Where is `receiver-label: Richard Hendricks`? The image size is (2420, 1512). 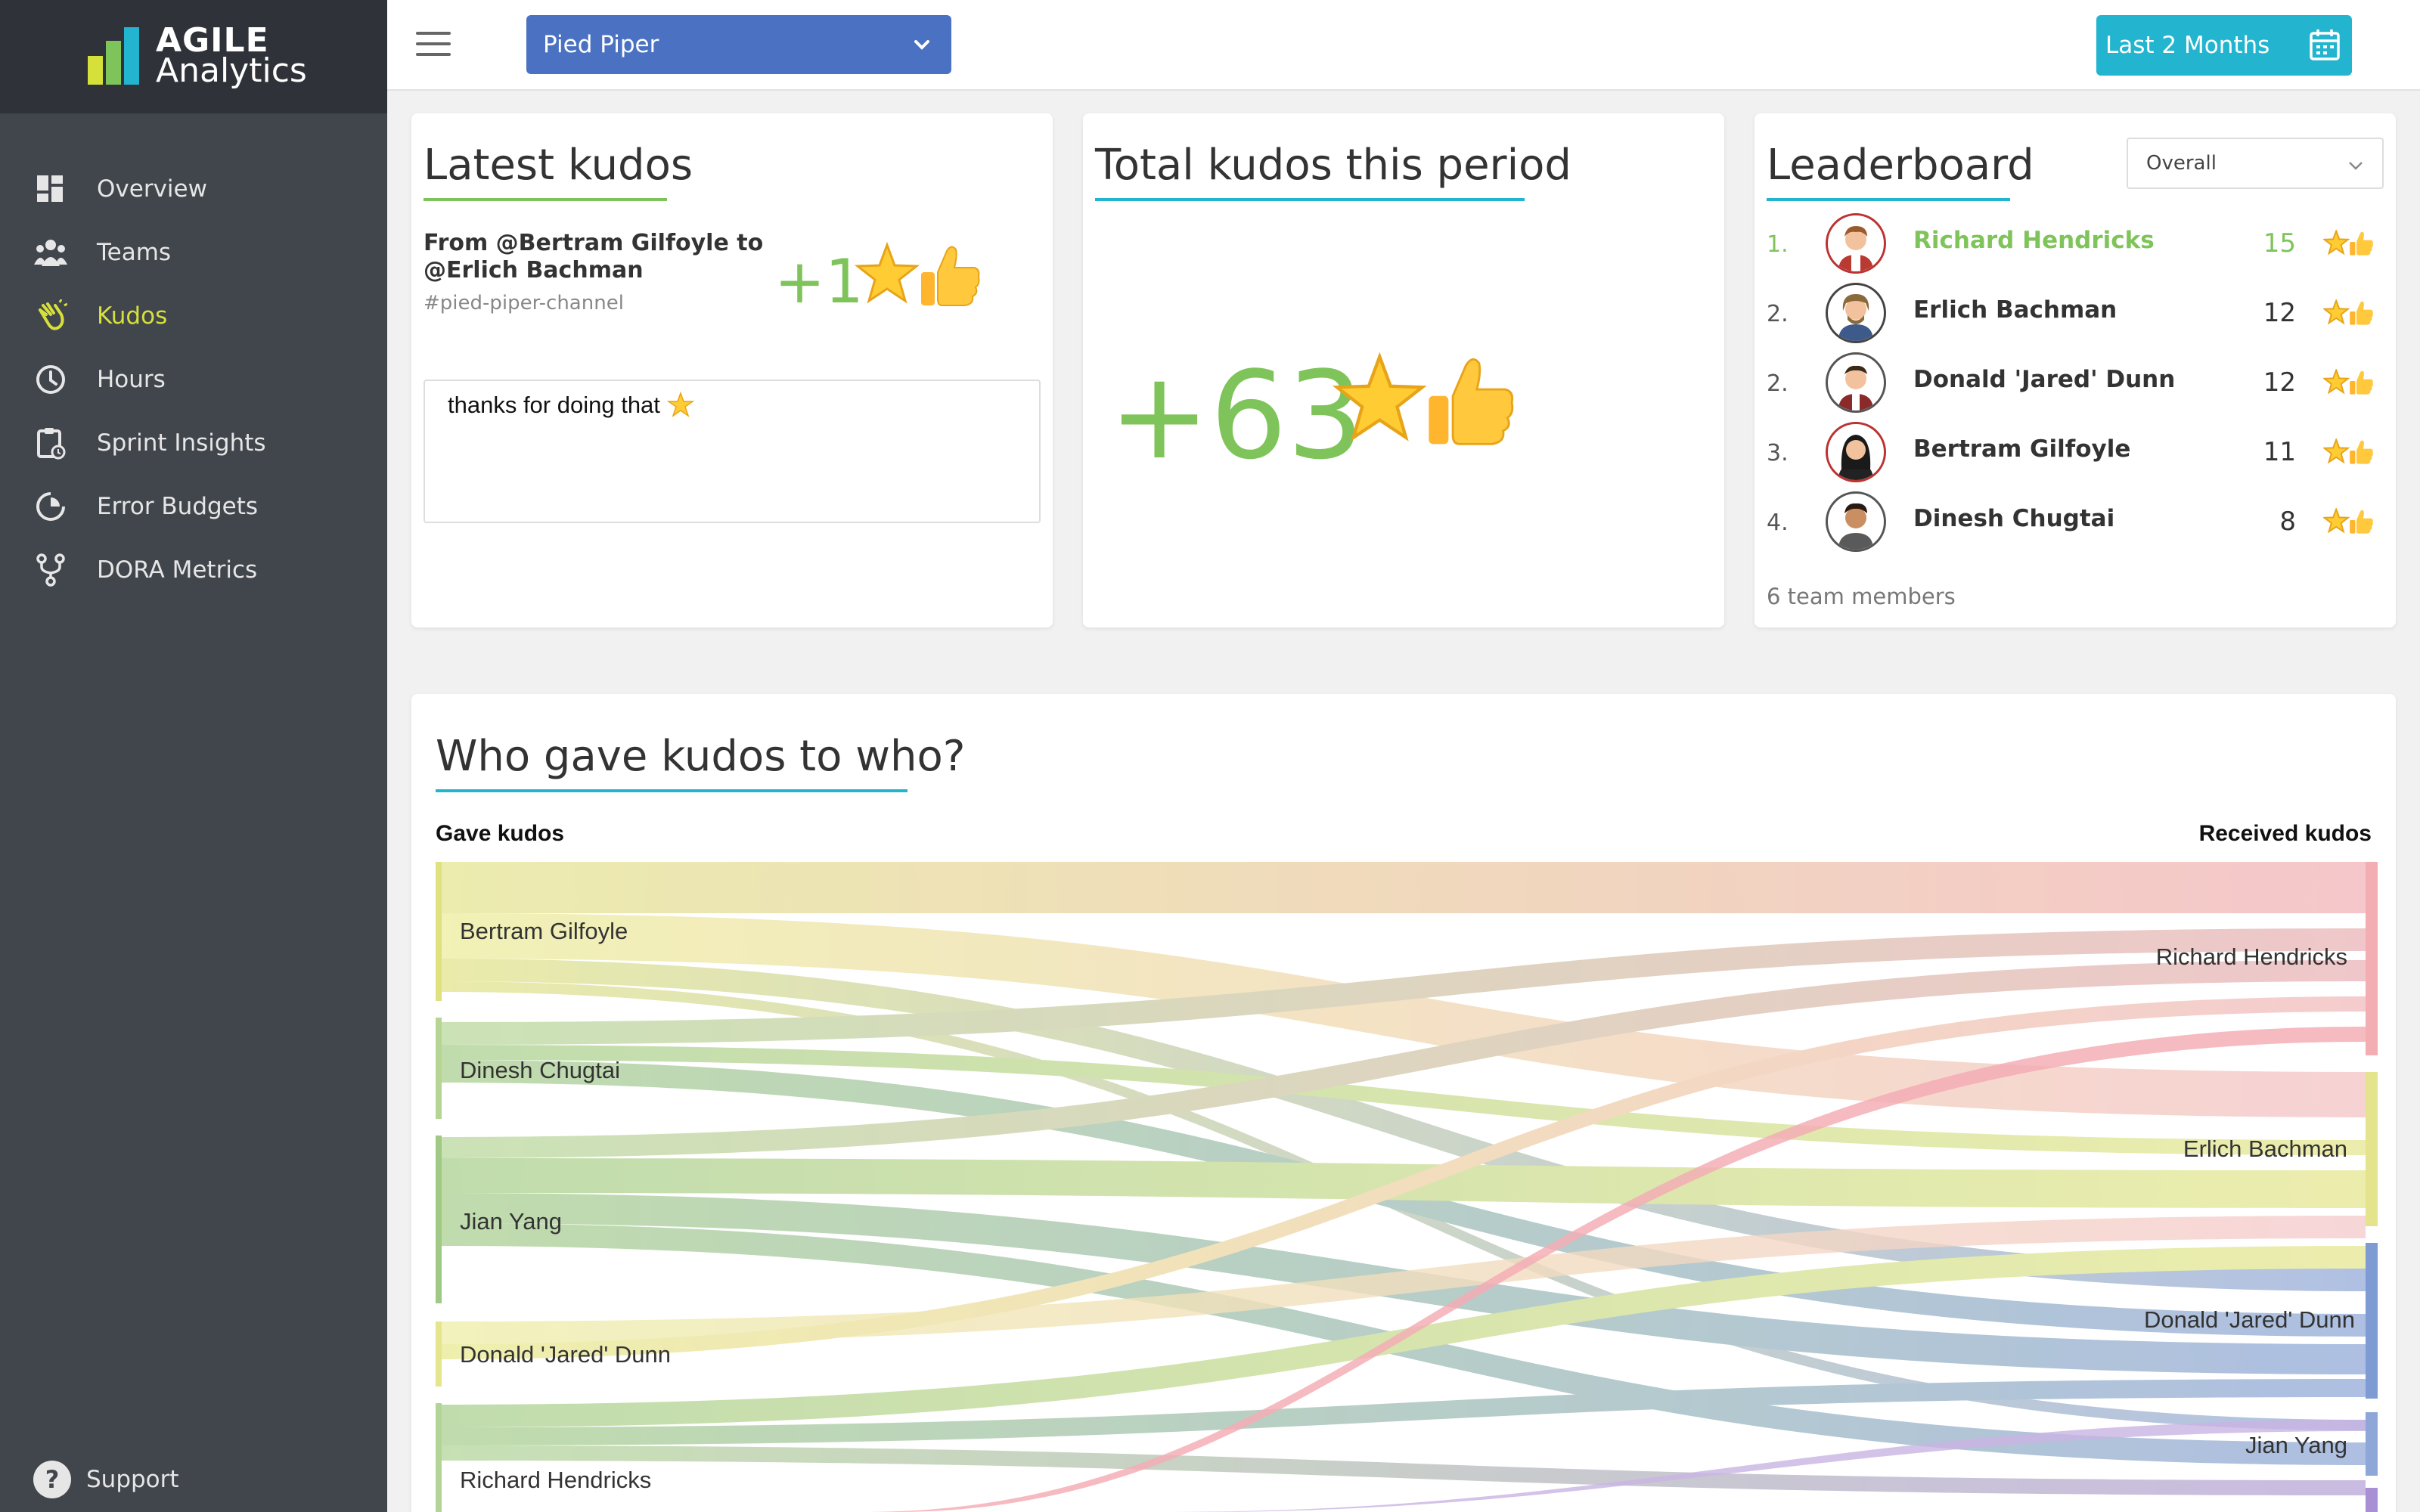 receiver-label: Richard Hendricks is located at coordinates (2251, 957).